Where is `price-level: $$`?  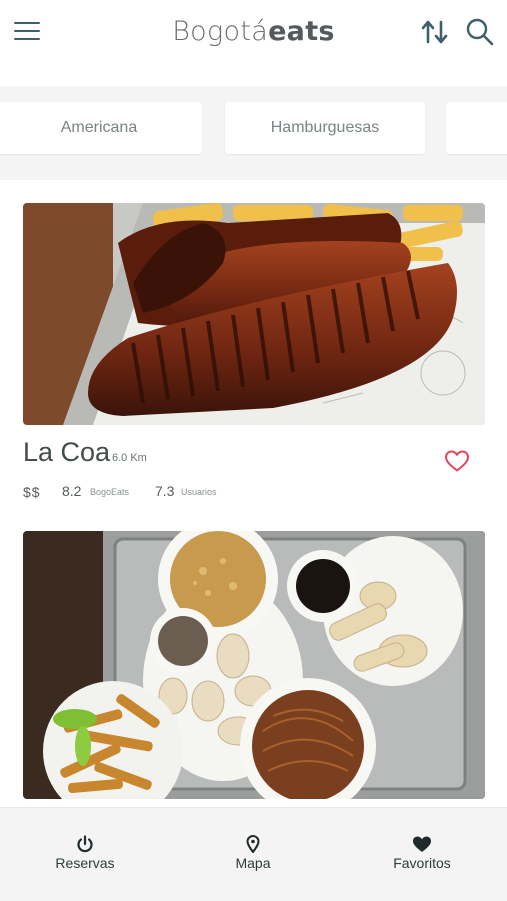 price-level: $$ is located at coordinates (32, 492).